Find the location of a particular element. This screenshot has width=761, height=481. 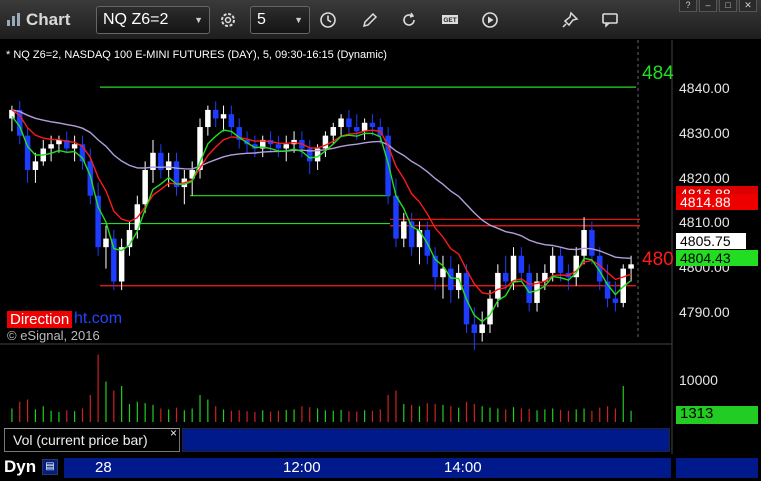

get-button: GET is located at coordinates (450, 20).